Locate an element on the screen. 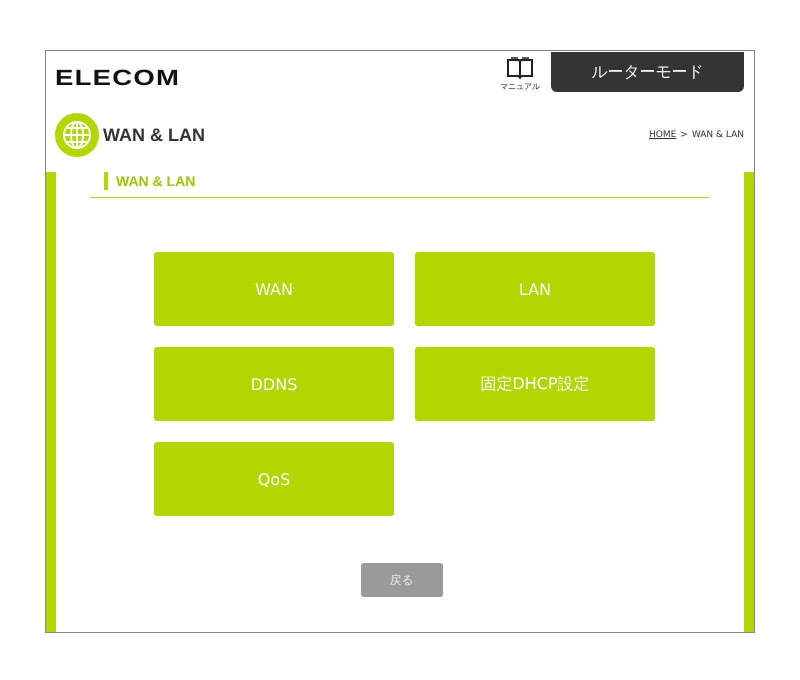 The height and width of the screenshot is (680, 800). book-icon is located at coordinates (520, 68).